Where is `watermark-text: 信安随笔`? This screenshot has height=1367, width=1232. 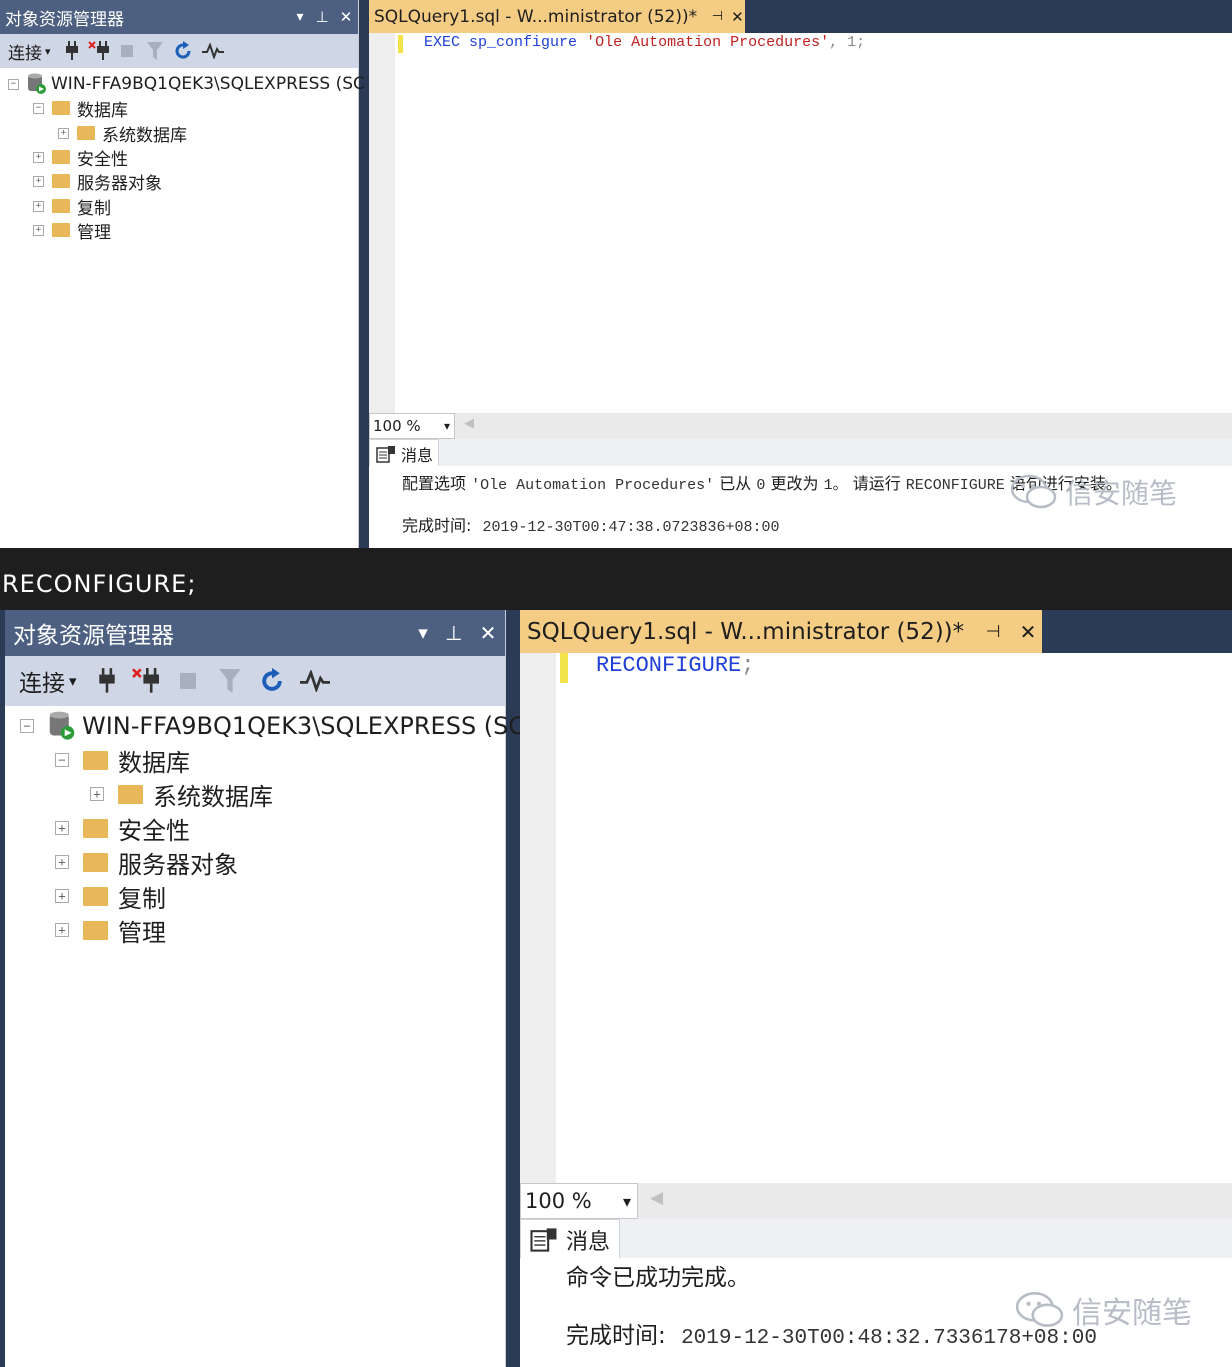
watermark-text: 信安随笔 is located at coordinates (1132, 1313).